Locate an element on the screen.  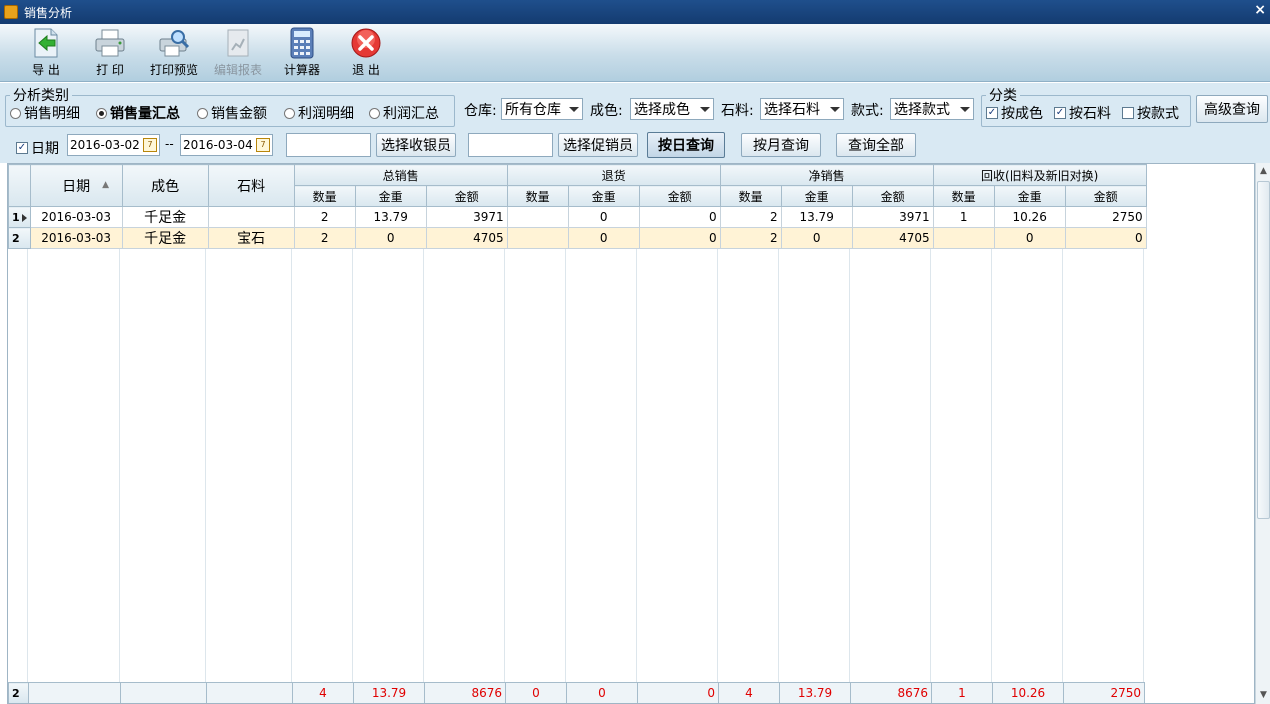
print-preview-icon is located at coordinates (174, 43).